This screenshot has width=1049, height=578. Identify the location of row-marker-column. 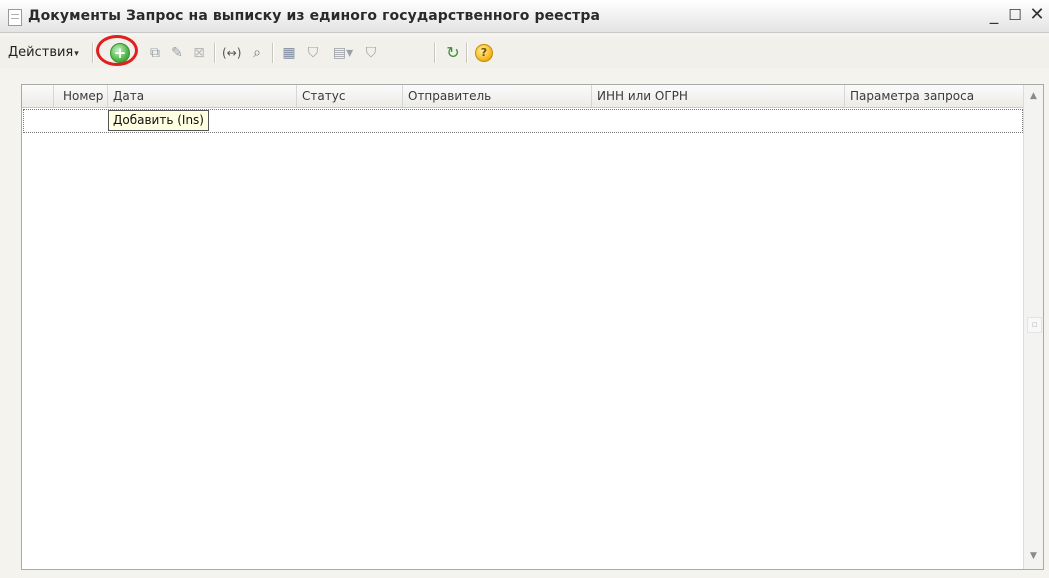
(38, 96).